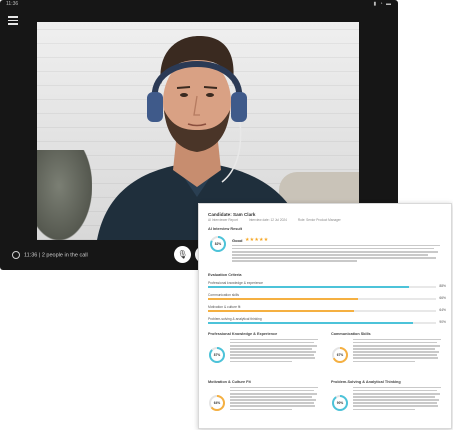 This screenshot has width=453, height=430. I want to click on mic-button: 🎙, so click(182, 254).